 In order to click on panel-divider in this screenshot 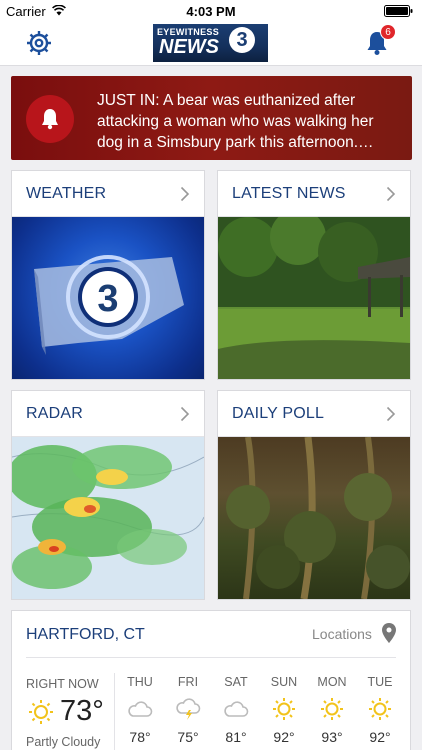, I will do `click(211, 657)`.